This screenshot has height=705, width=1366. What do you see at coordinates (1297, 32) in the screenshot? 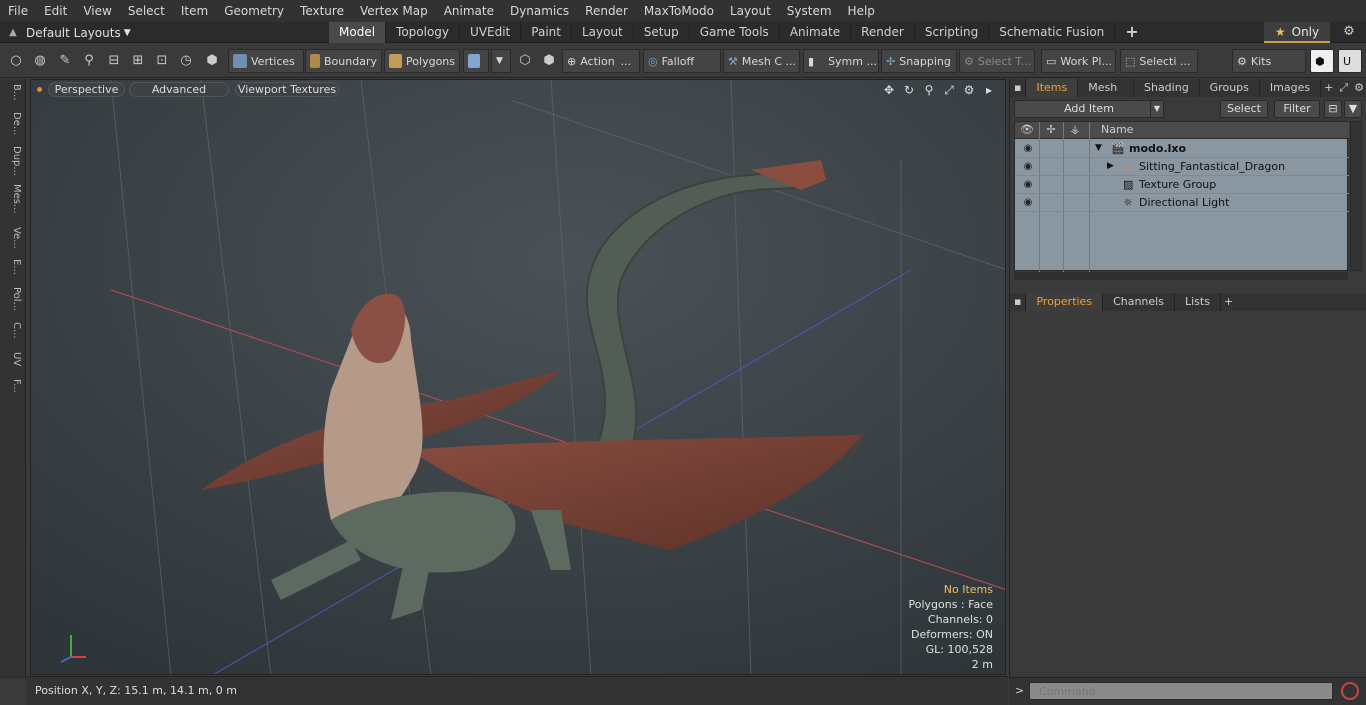
I see `only-toggle: ★ Only` at bounding box center [1297, 32].